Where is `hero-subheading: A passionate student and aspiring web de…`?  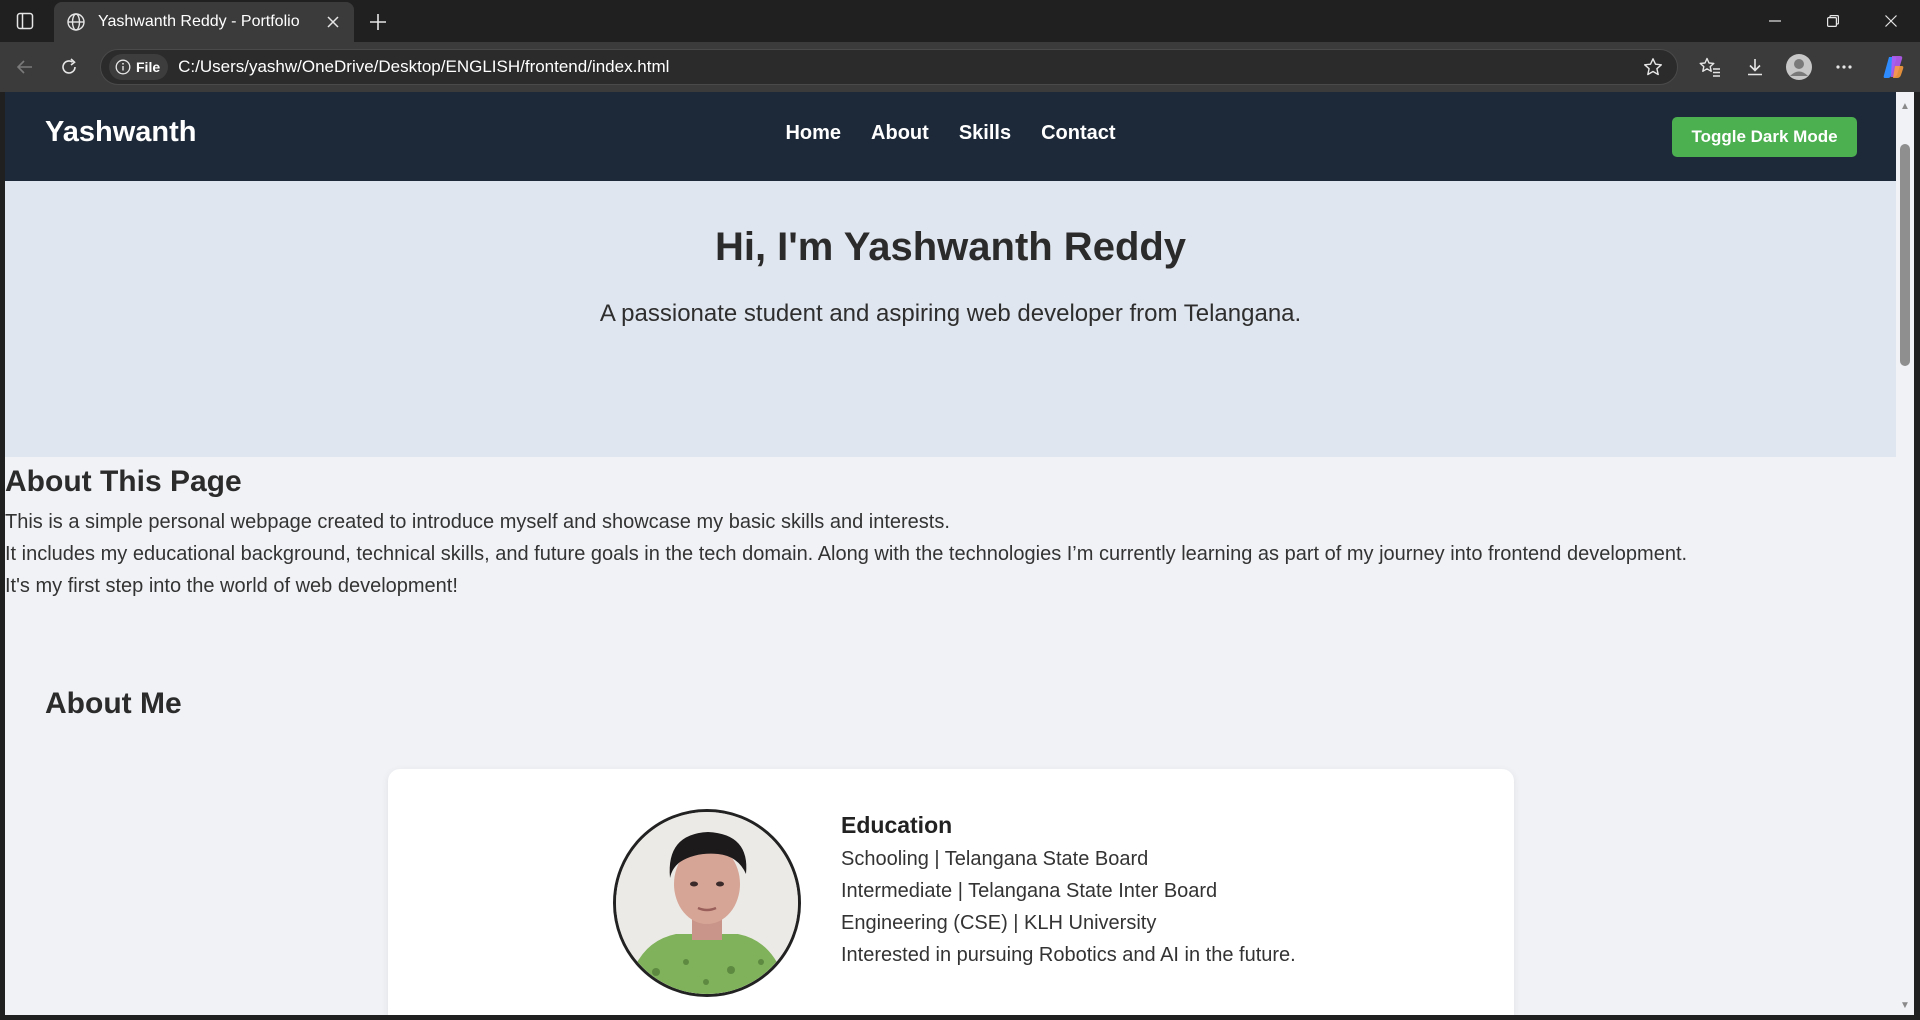 hero-subheading: A passionate student and aspiring web de… is located at coordinates (950, 313).